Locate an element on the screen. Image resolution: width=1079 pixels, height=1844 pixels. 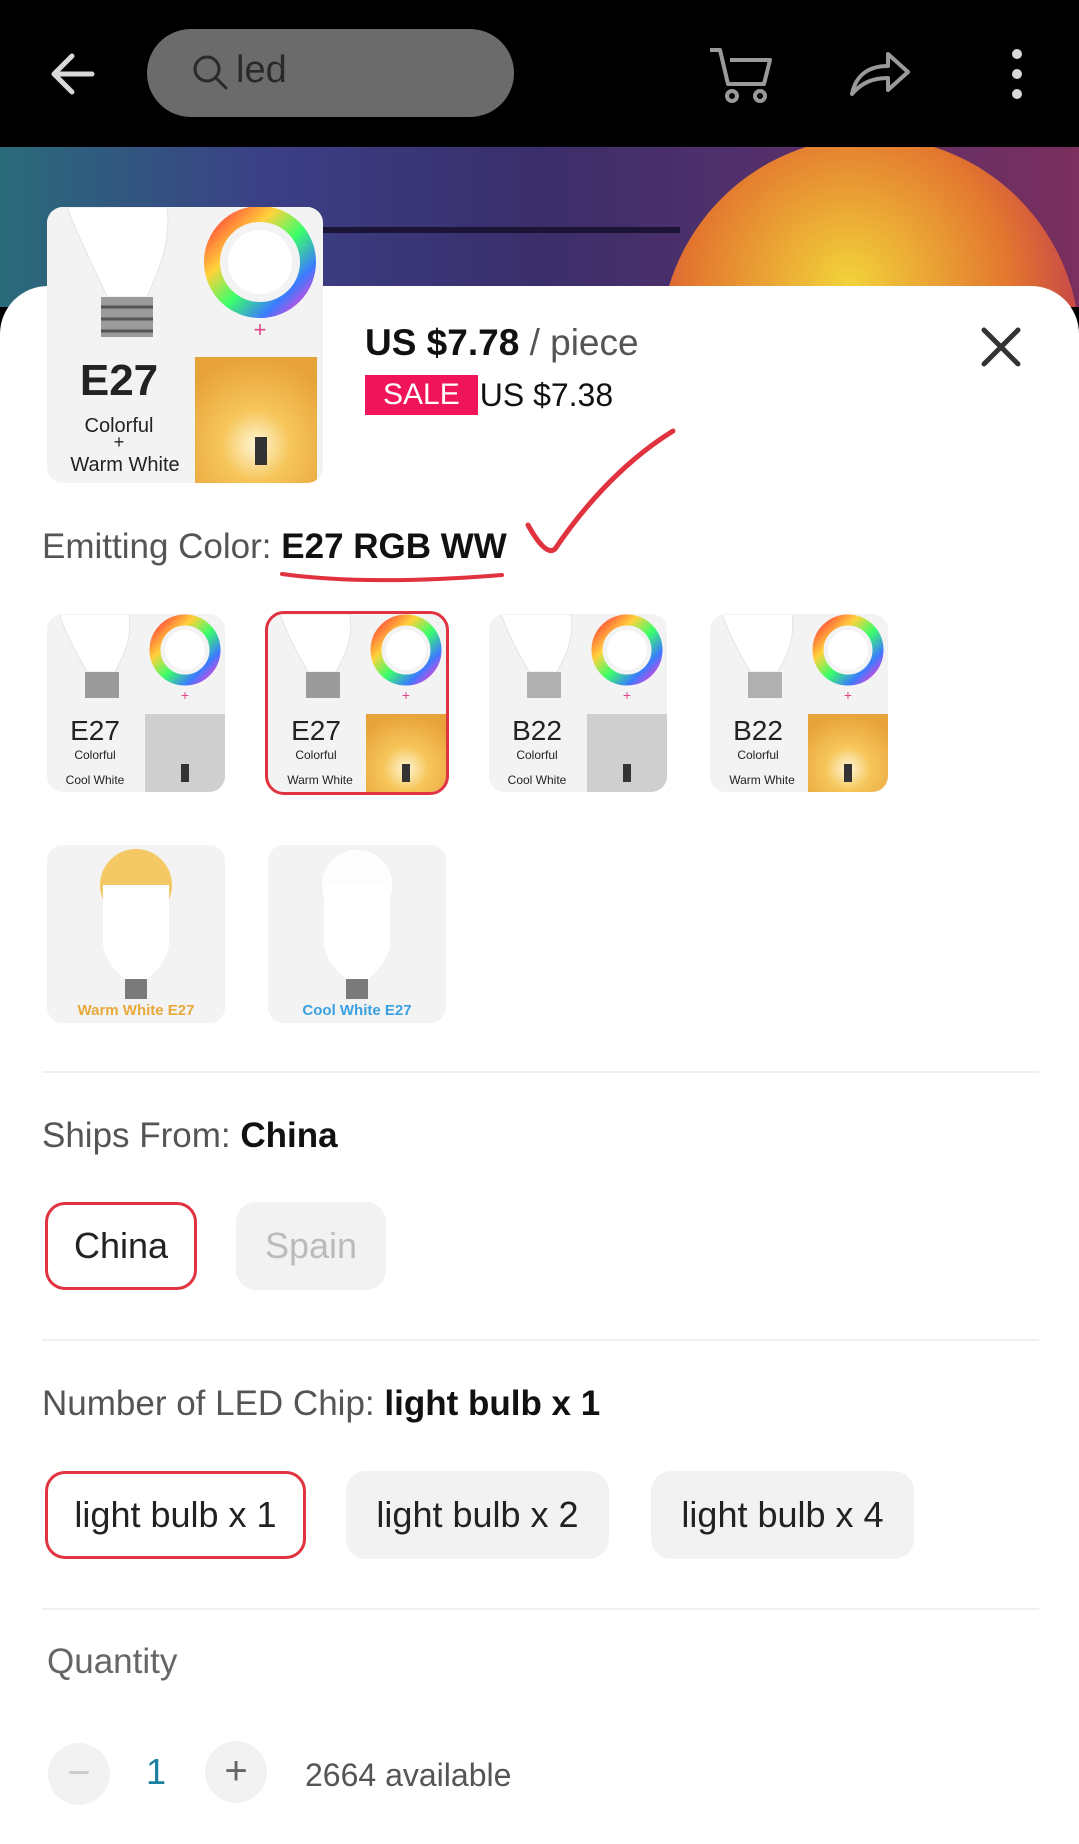
price: US $7.78 / piece is located at coordinates (502, 343).